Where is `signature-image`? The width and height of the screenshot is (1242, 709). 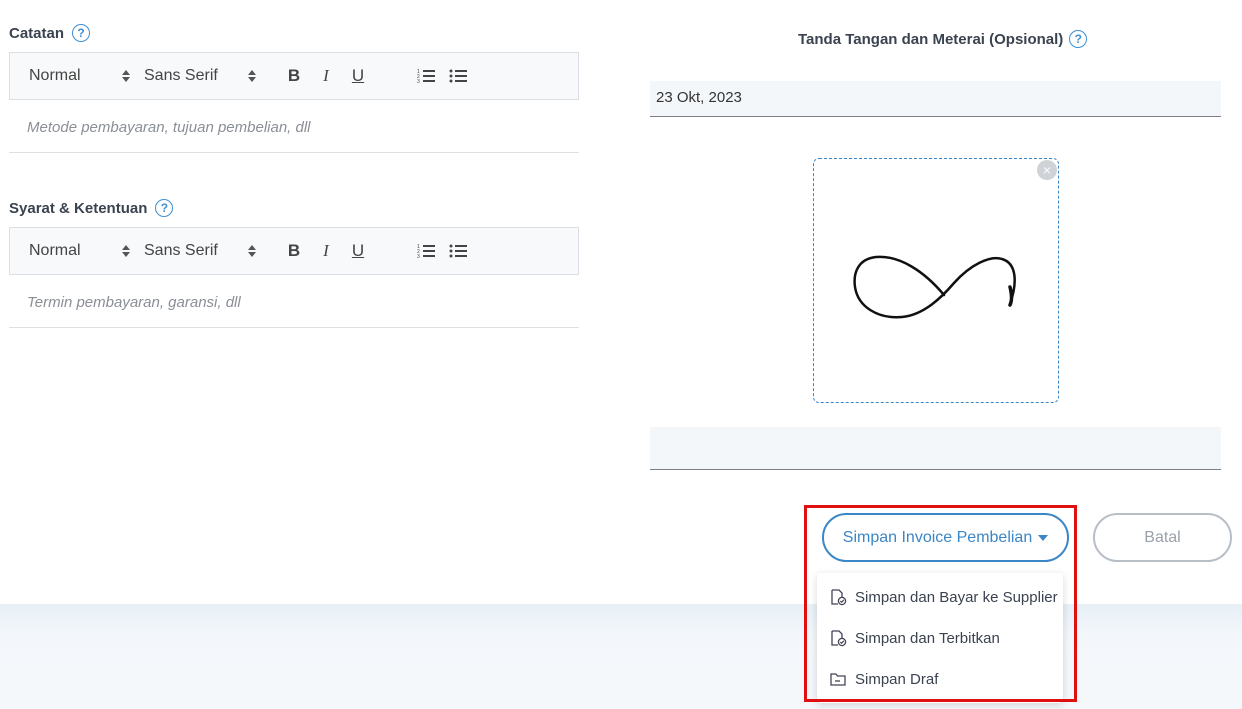
signature-image is located at coordinates (934, 287).